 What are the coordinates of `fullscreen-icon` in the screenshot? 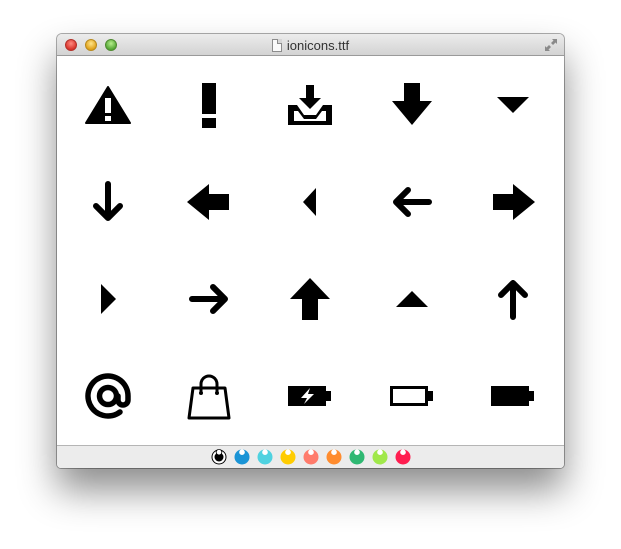 It's located at (551, 45).